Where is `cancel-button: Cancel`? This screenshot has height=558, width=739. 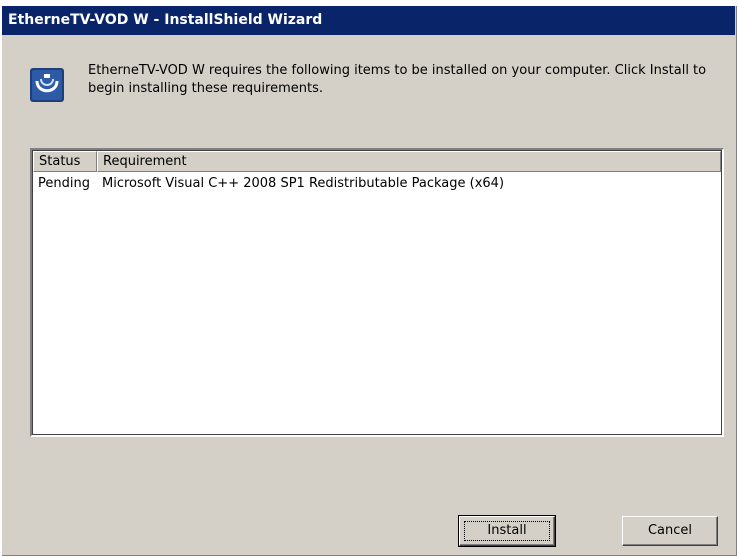 cancel-button: Cancel is located at coordinates (670, 531).